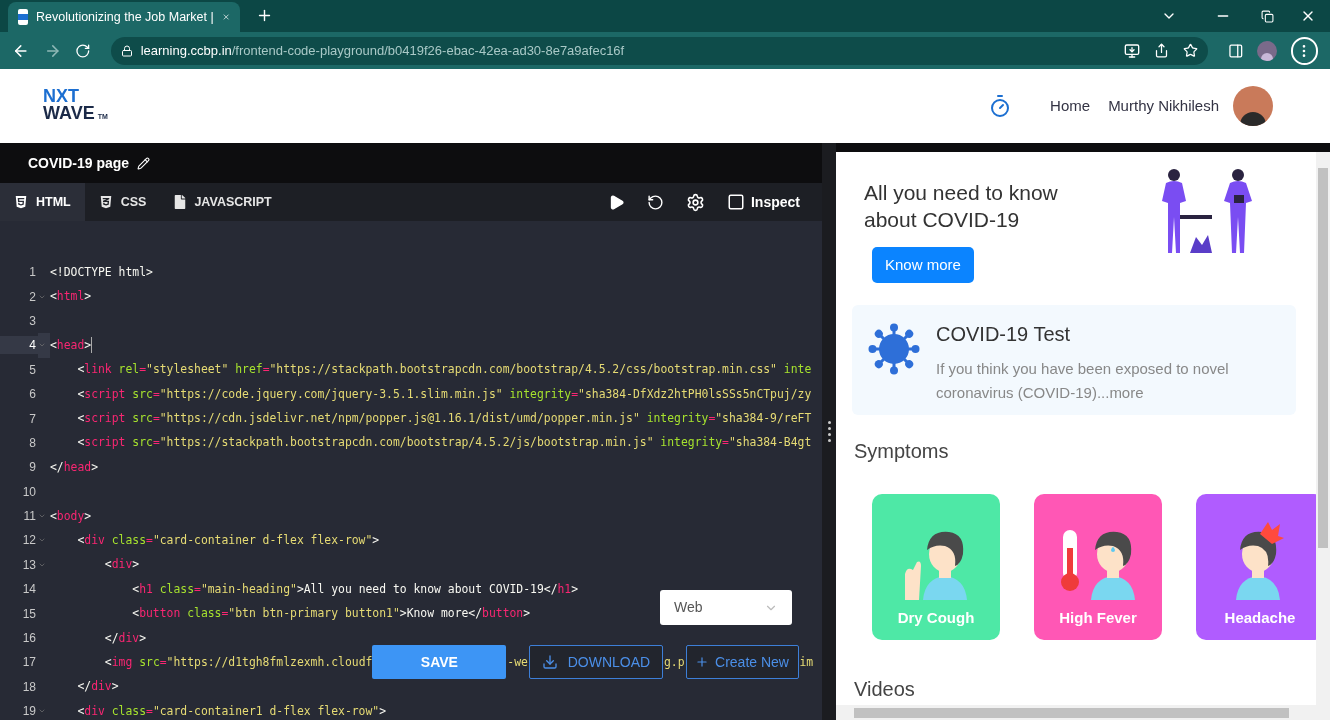 The width and height of the screenshot is (1330, 720). Describe the element at coordinates (674, 662) in the screenshot. I see `code-fragment: g.p` at that location.